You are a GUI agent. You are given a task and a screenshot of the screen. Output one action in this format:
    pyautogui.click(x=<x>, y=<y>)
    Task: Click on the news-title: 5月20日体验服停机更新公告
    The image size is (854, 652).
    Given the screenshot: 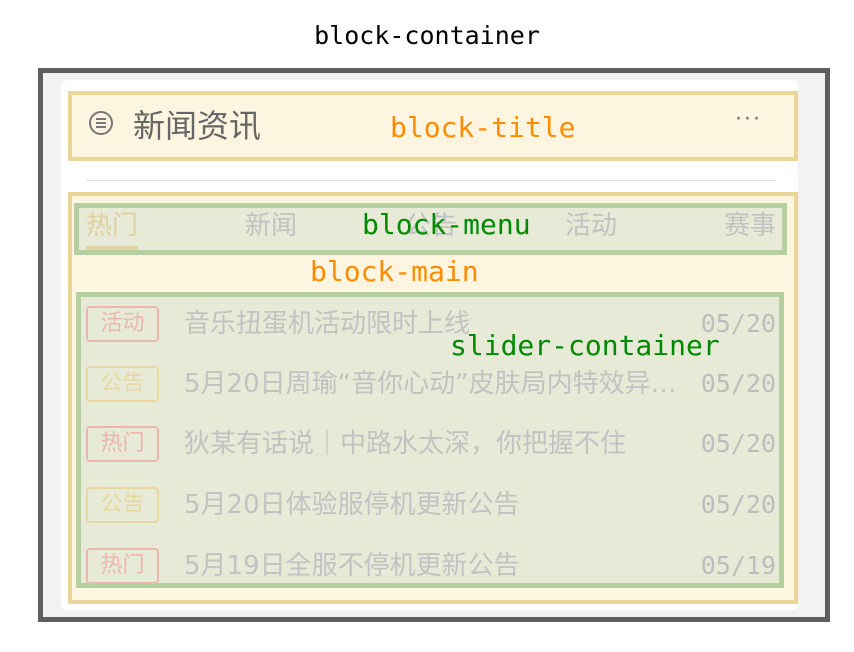 What is the action you would take?
    pyautogui.click(x=434, y=505)
    